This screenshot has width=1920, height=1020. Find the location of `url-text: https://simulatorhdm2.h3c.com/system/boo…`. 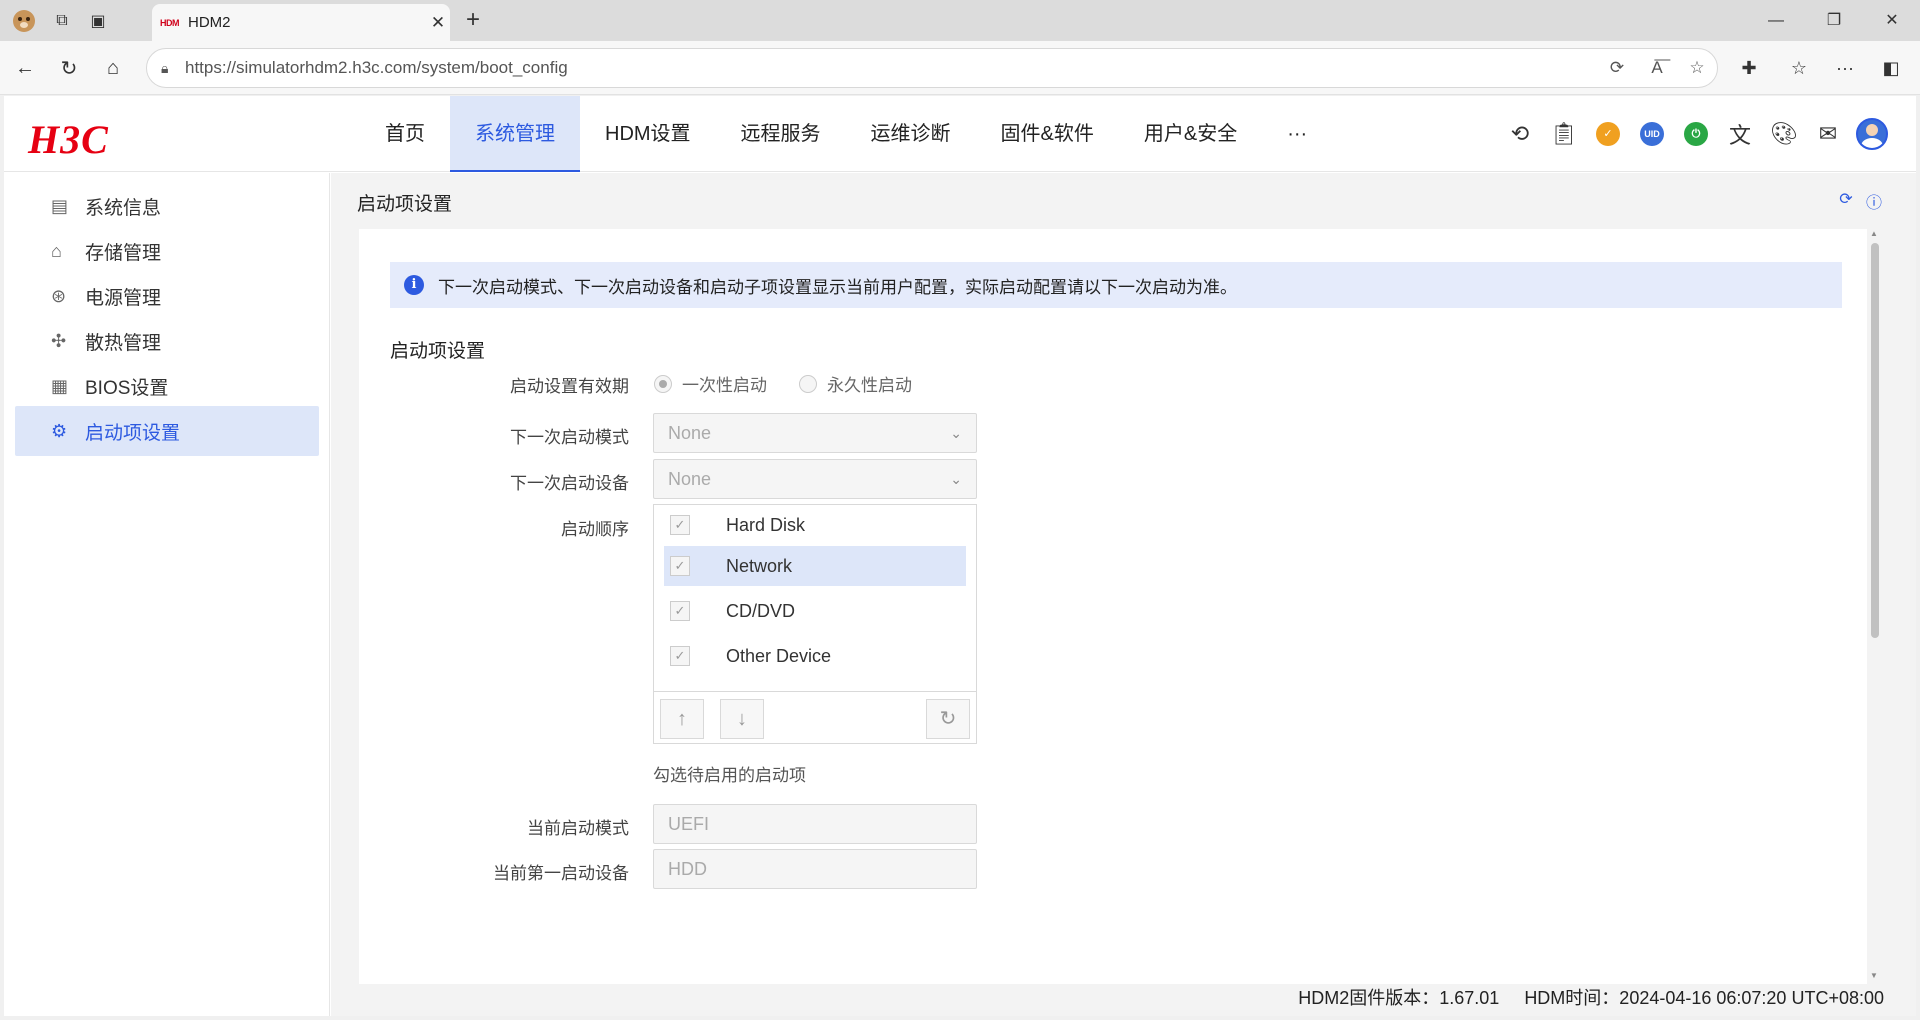

url-text: https://simulatorhdm2.h3c.com/system/boo… is located at coordinates (376, 67).